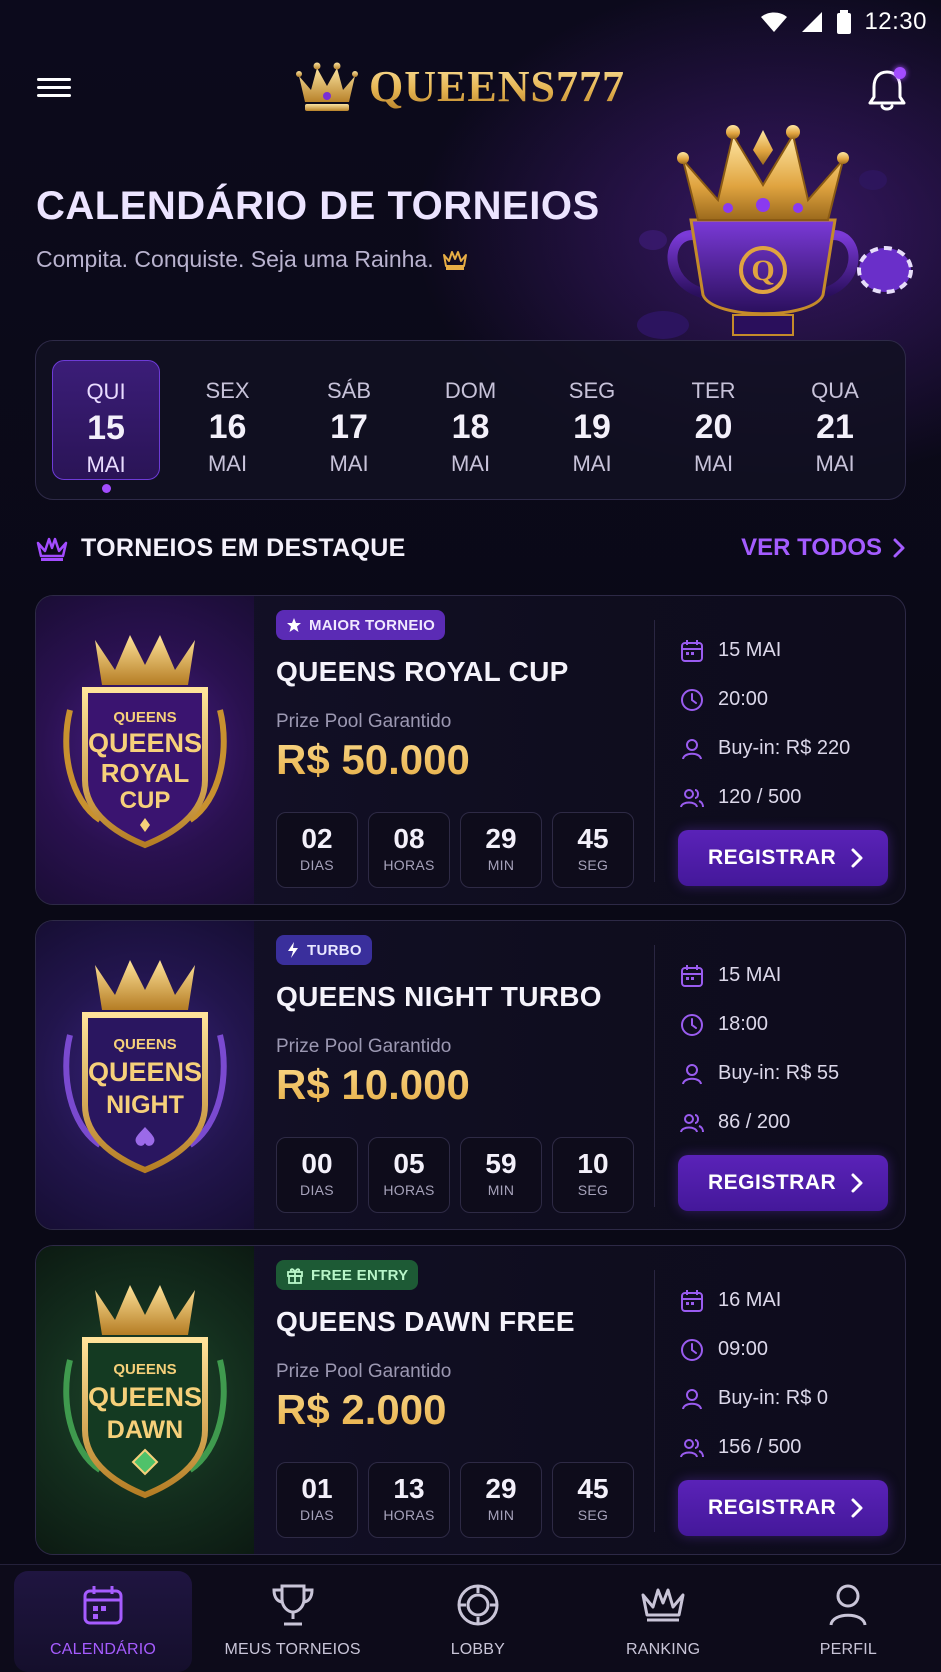 The height and width of the screenshot is (1672, 941). I want to click on notifications-button, so click(887, 90).